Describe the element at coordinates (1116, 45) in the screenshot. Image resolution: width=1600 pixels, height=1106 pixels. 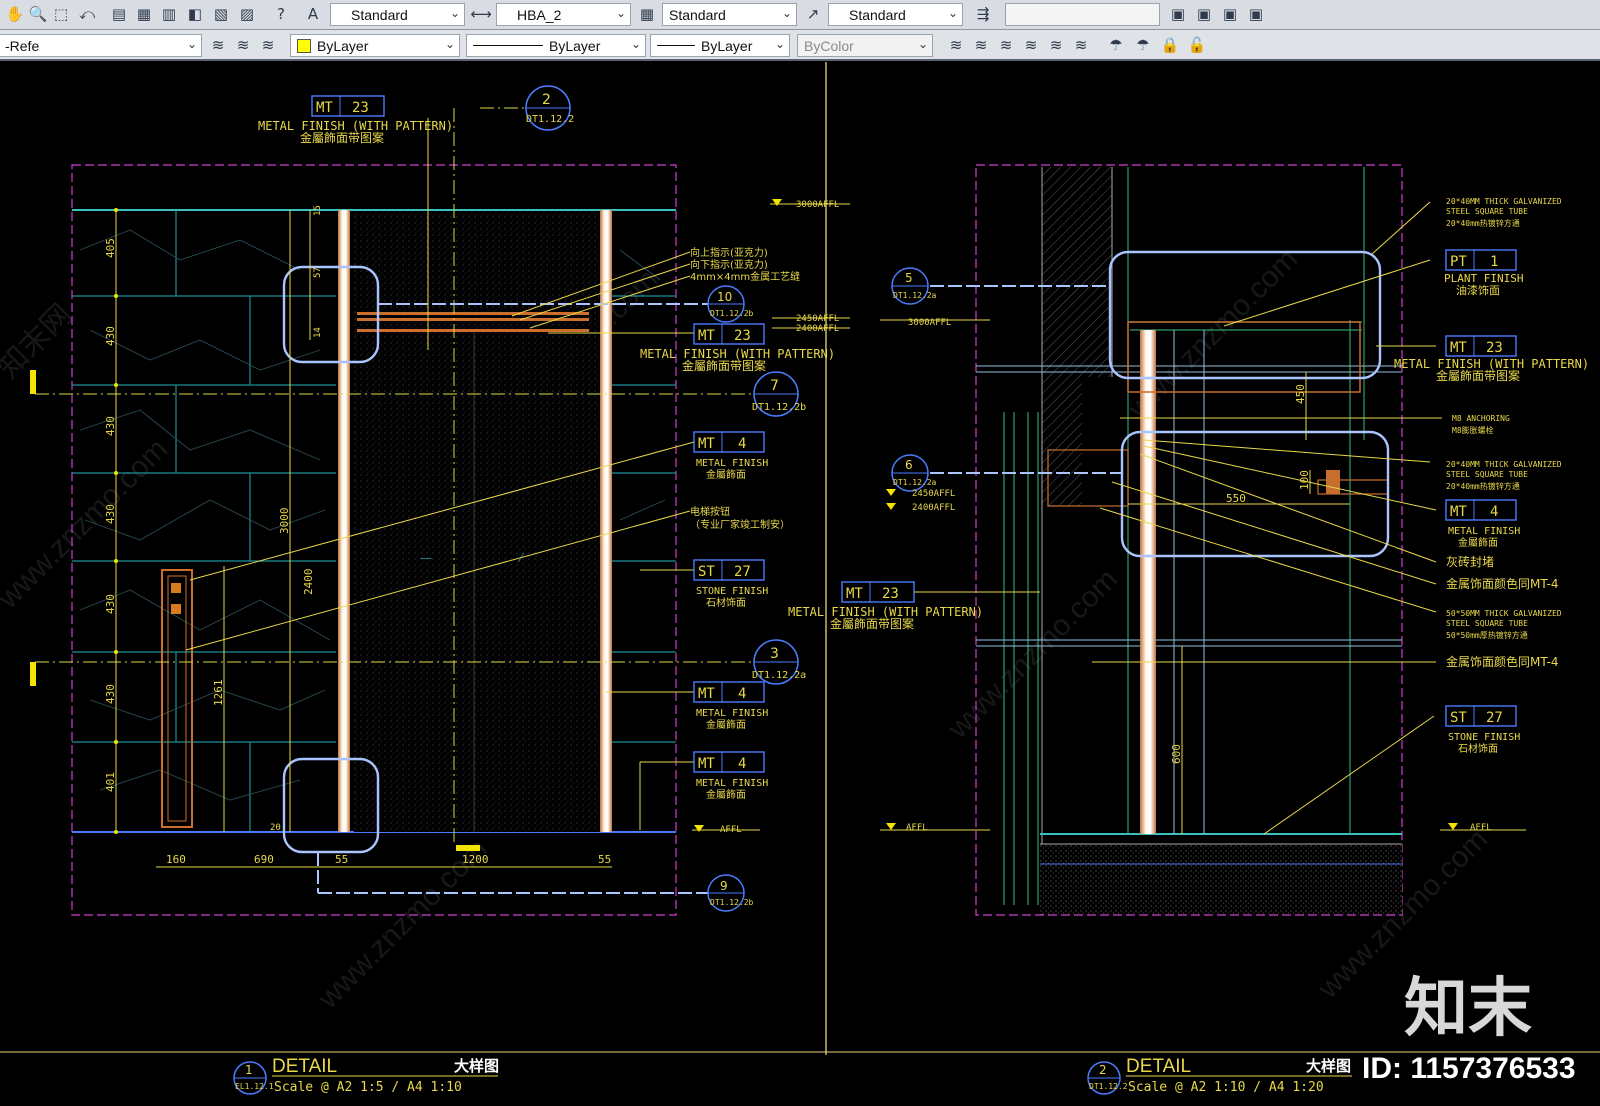
I see `layer-off-icon: ☂` at that location.